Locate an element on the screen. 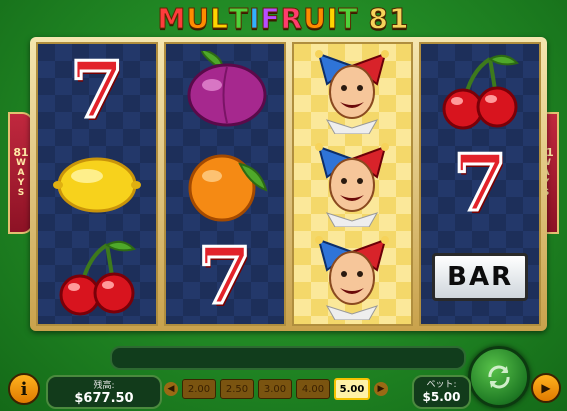  bet-increase-button: ▶ is located at coordinates (381, 389).